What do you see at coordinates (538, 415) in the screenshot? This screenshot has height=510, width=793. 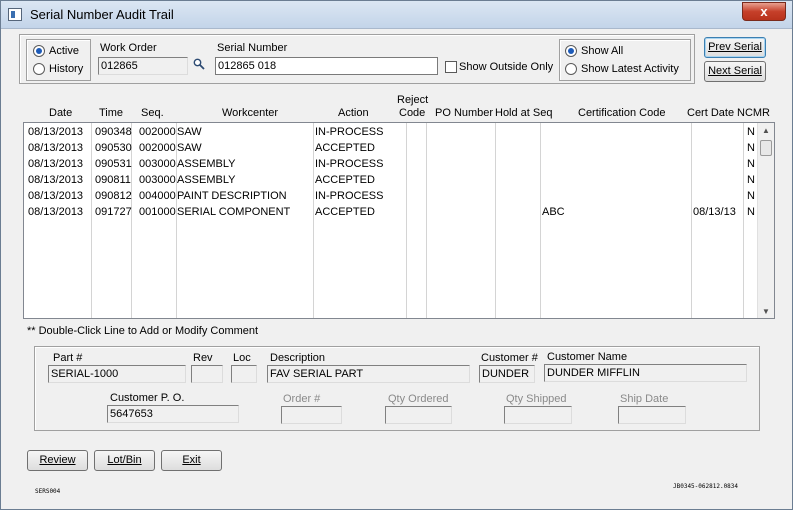 I see `qty-shipped-field` at bounding box center [538, 415].